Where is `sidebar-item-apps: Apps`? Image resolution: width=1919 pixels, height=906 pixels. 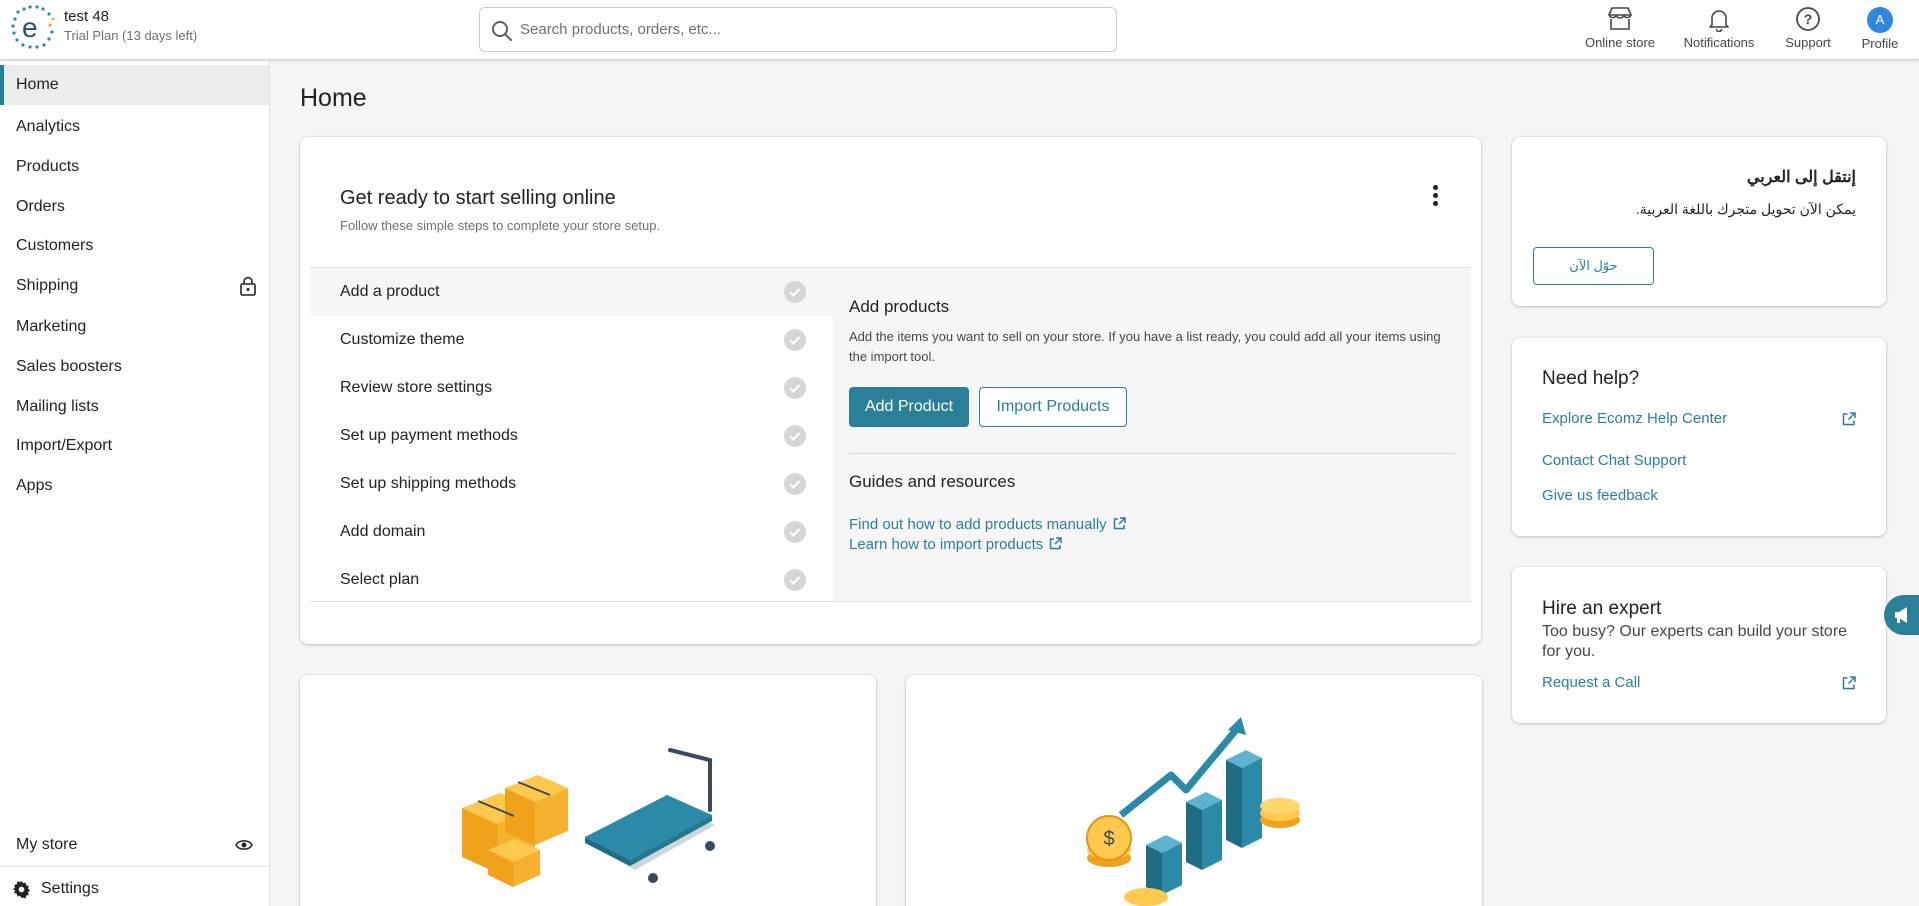 sidebar-item-apps: Apps is located at coordinates (134, 486).